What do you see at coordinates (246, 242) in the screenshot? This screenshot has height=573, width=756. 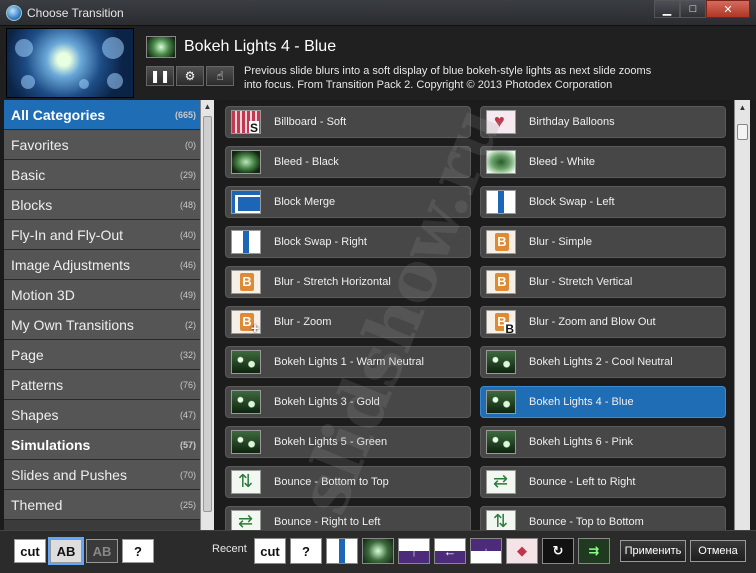 I see `block-swap-icon` at bounding box center [246, 242].